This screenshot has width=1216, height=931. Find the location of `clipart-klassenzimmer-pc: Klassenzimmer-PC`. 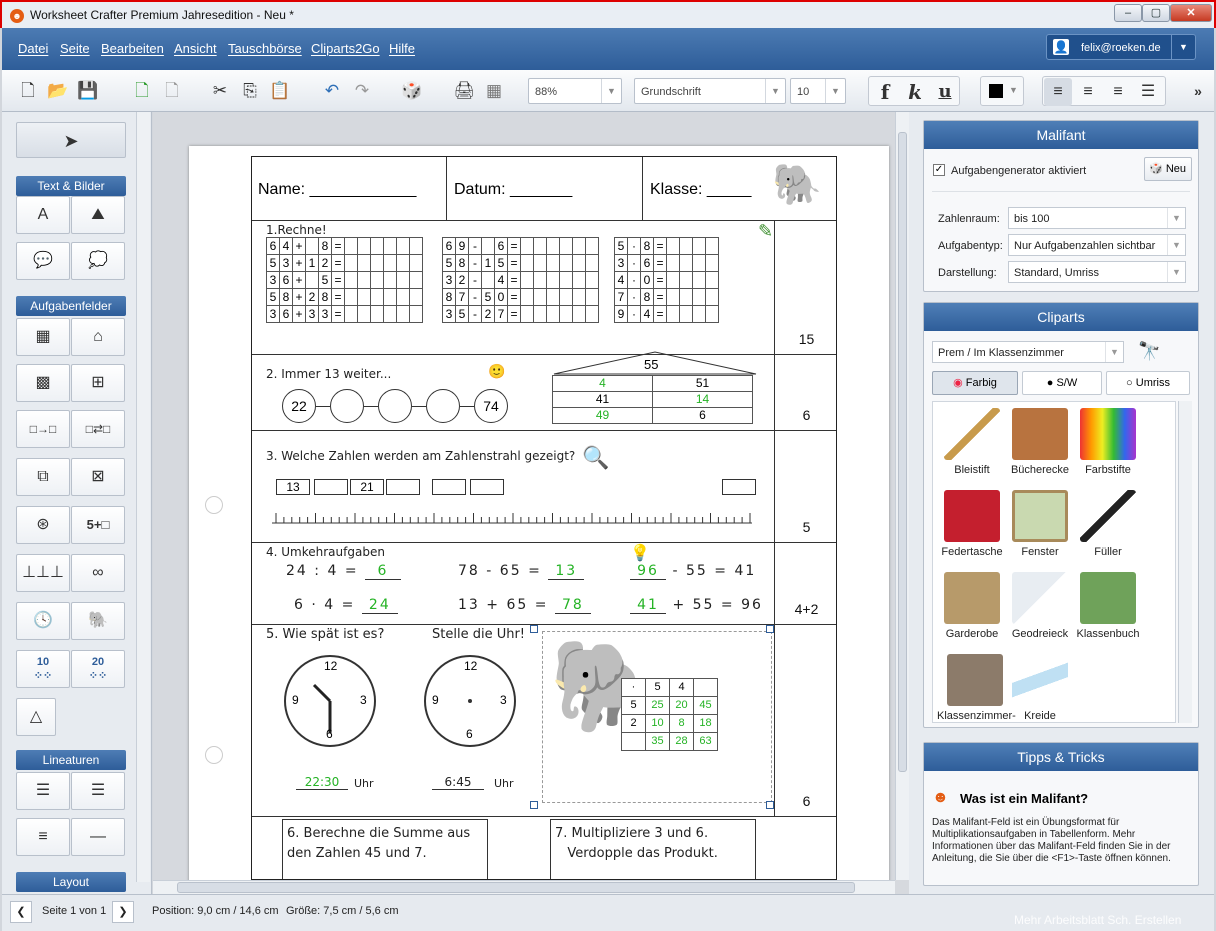

clipart-klassenzimmer-pc: Klassenzimmer-PC is located at coordinates (976, 688).